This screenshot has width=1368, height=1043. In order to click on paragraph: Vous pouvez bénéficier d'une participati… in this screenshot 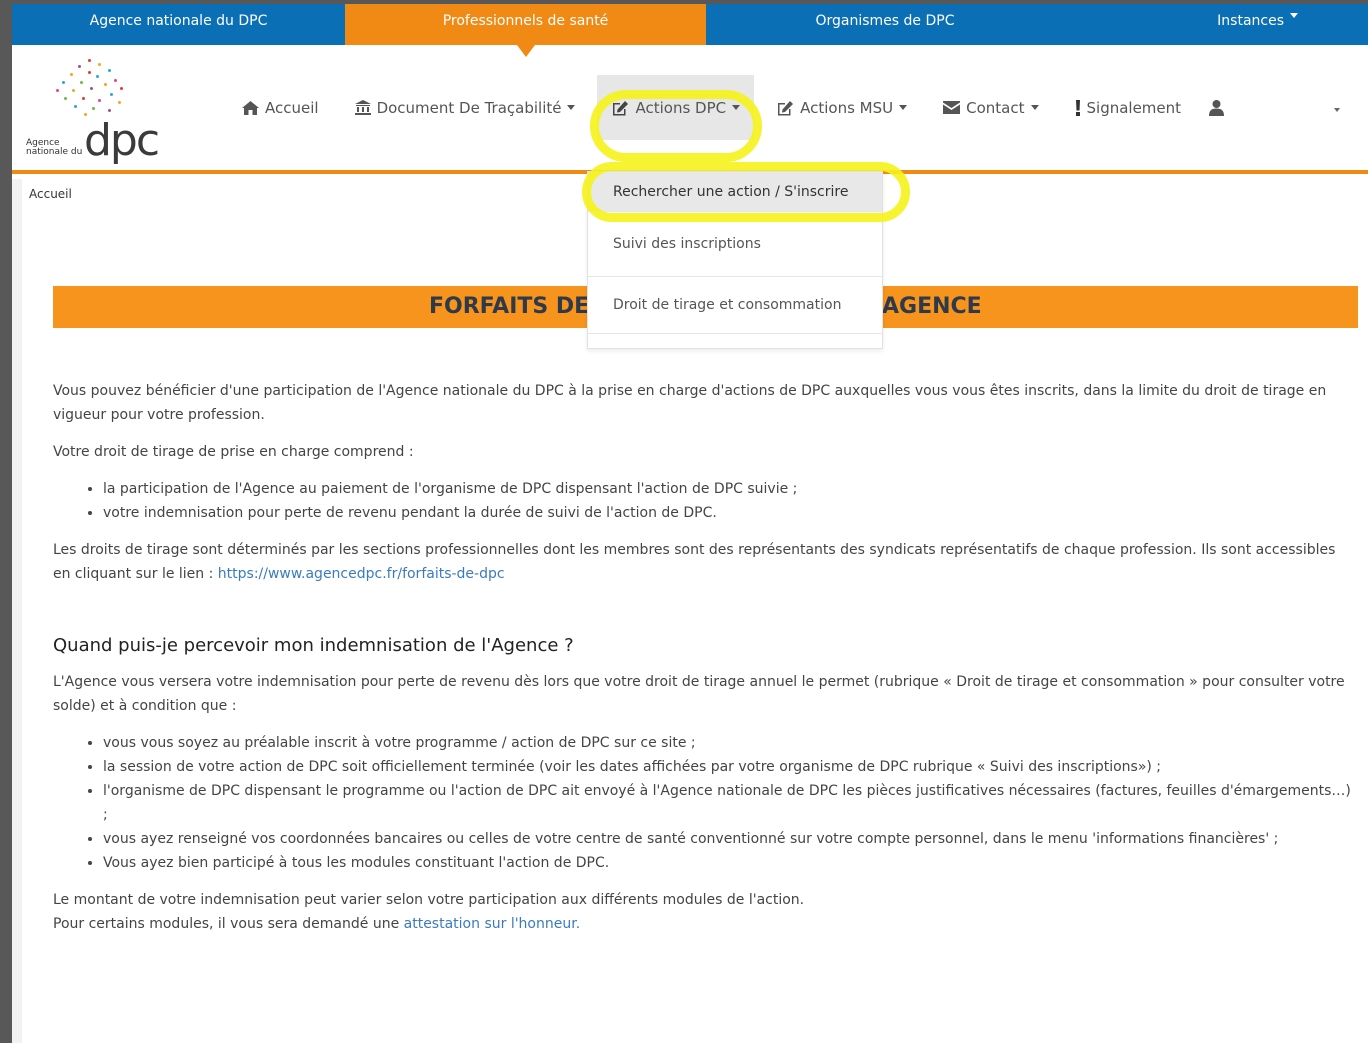, I will do `click(690, 403)`.